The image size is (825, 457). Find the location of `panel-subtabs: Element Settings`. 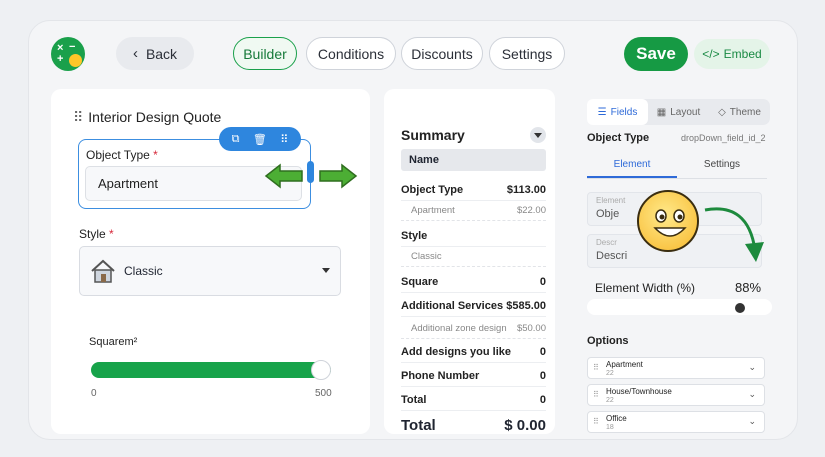

panel-subtabs: Element Settings is located at coordinates (677, 169).